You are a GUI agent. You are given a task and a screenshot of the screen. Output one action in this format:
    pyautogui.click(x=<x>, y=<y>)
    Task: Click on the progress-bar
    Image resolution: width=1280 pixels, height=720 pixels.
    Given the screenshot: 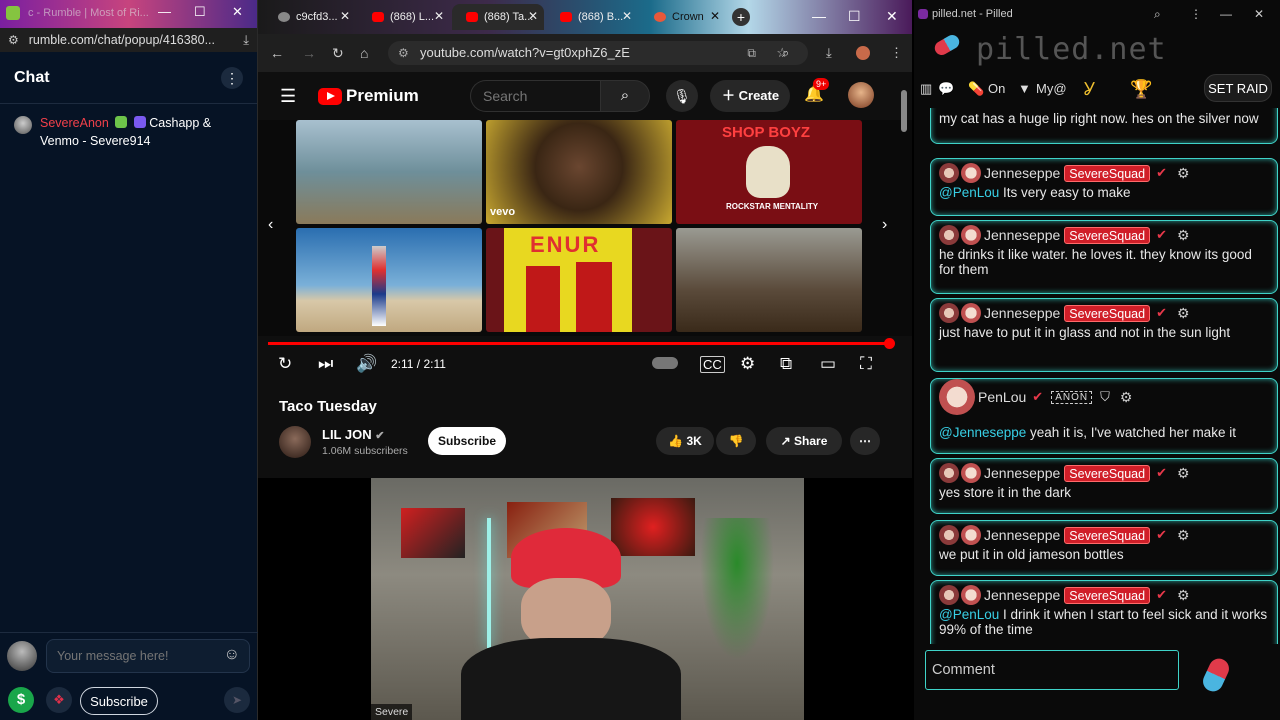 What is the action you would take?
    pyautogui.click(x=581, y=343)
    